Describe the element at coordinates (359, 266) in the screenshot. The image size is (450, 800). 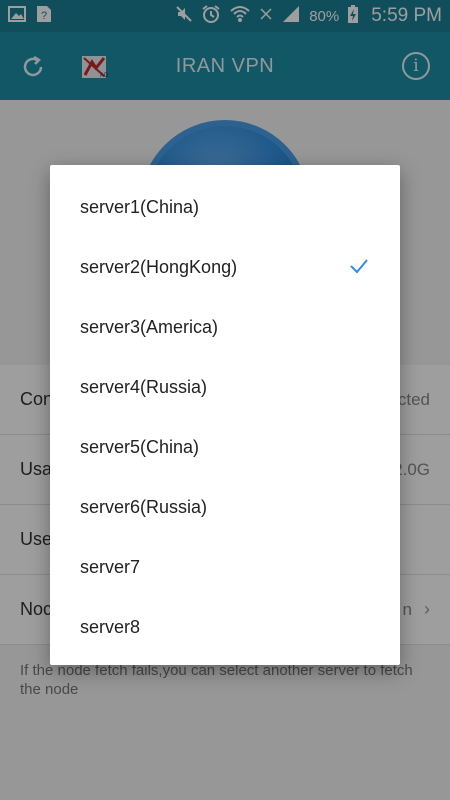
I see `checkmark-icon` at that location.